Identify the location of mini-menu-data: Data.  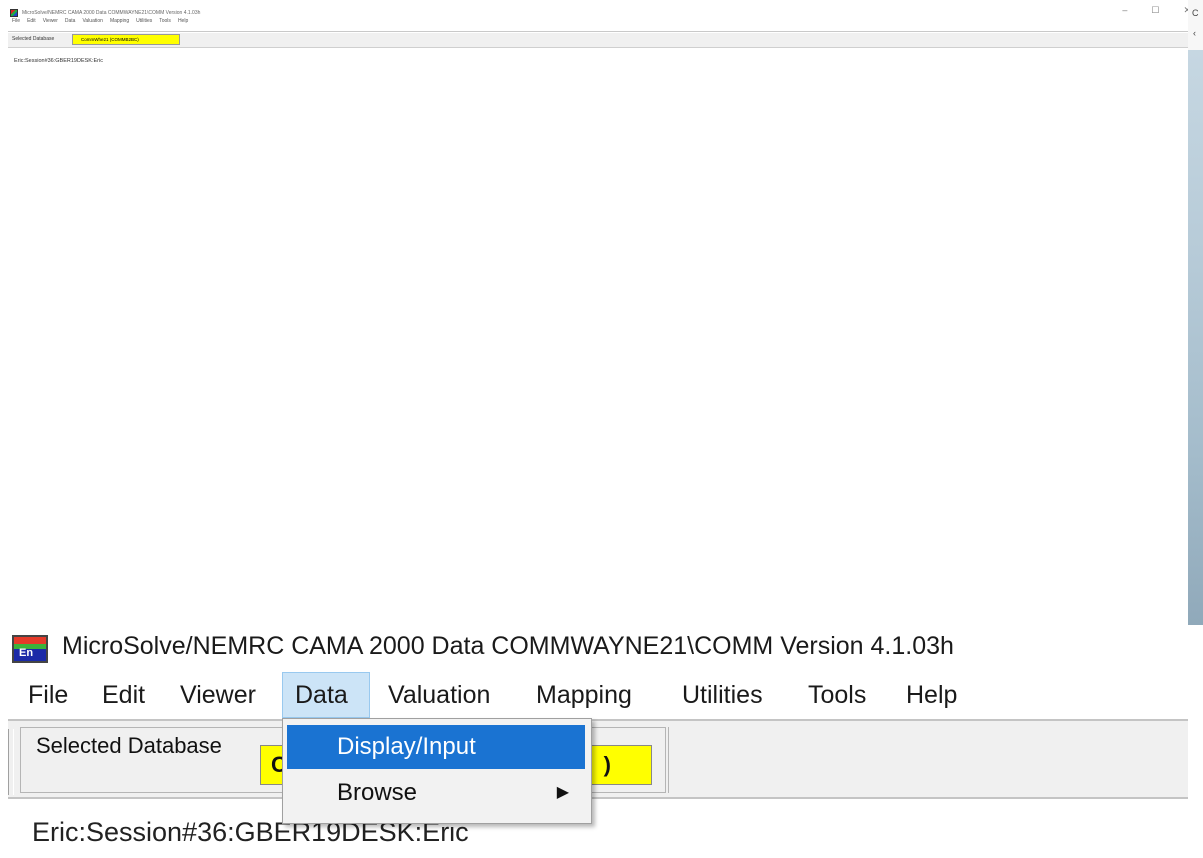
(70, 21).